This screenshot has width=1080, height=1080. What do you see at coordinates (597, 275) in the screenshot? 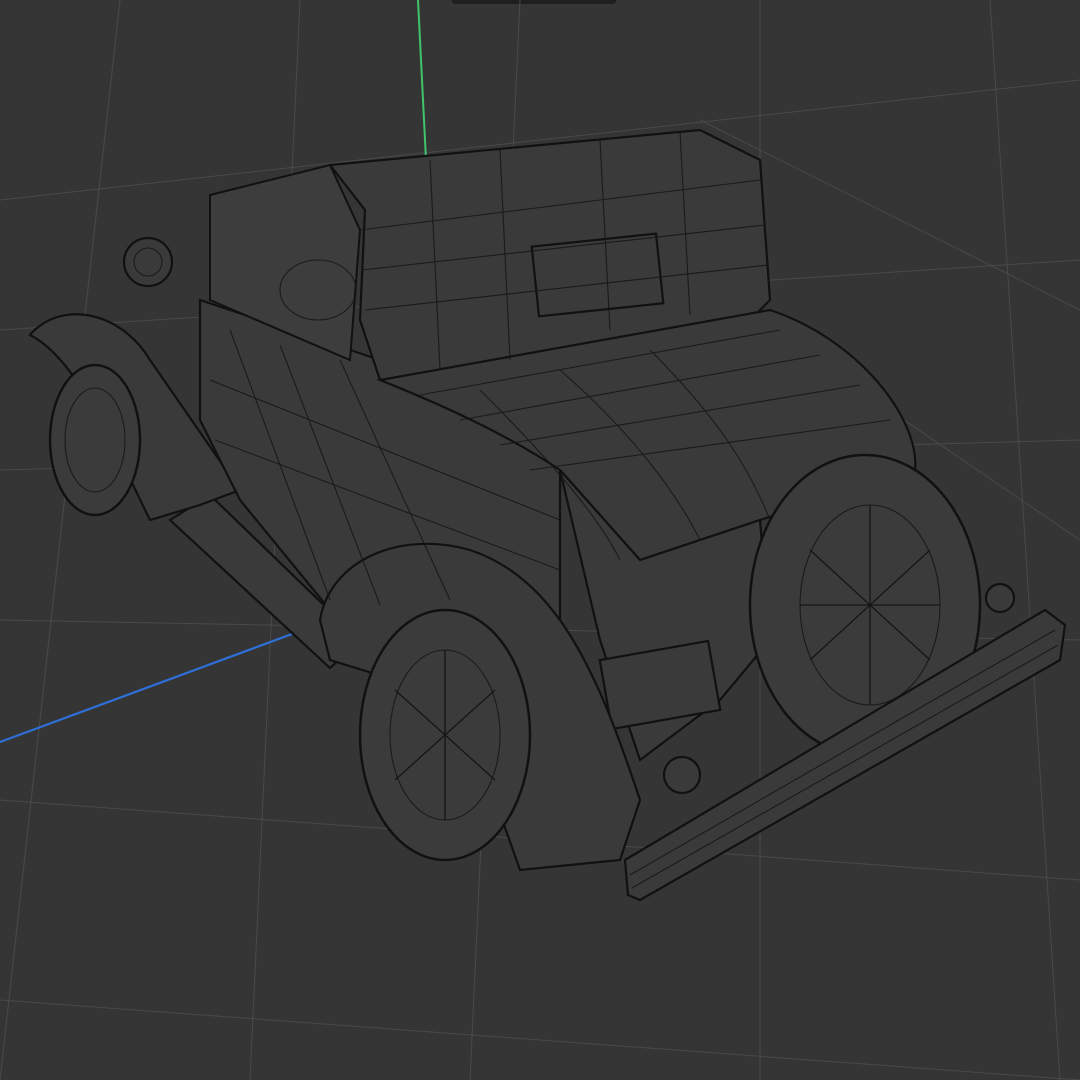
I see `rear-window` at bounding box center [597, 275].